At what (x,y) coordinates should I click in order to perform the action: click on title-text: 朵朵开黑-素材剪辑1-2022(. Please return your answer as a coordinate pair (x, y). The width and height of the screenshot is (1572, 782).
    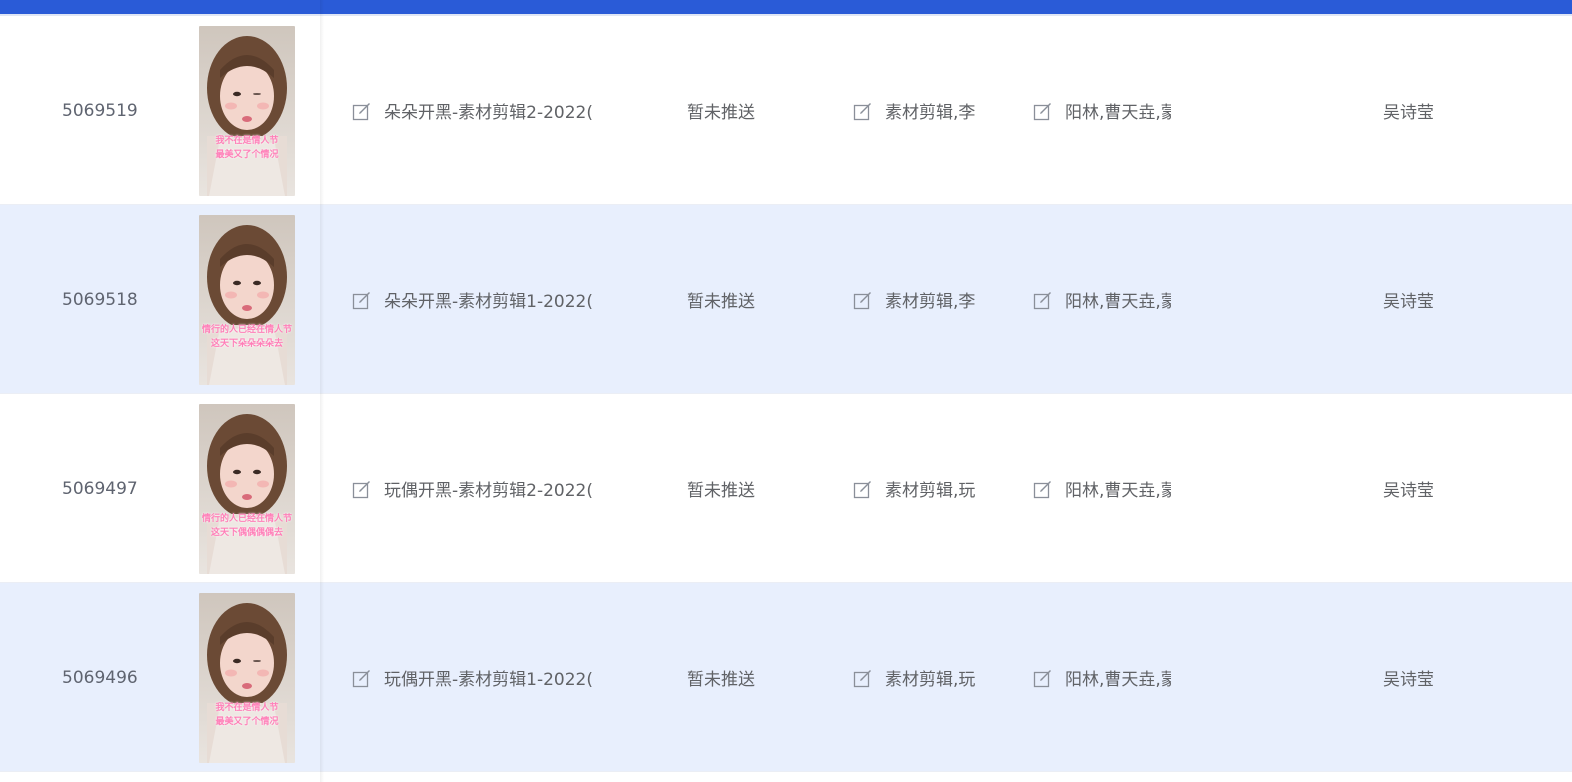
    Looking at the image, I should click on (488, 302).